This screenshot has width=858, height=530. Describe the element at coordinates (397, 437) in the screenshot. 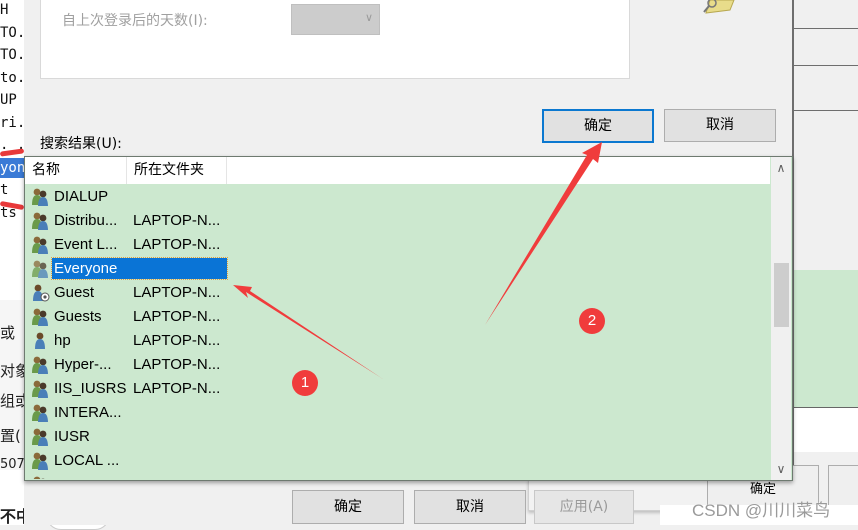

I see `result-row: IUSR` at that location.